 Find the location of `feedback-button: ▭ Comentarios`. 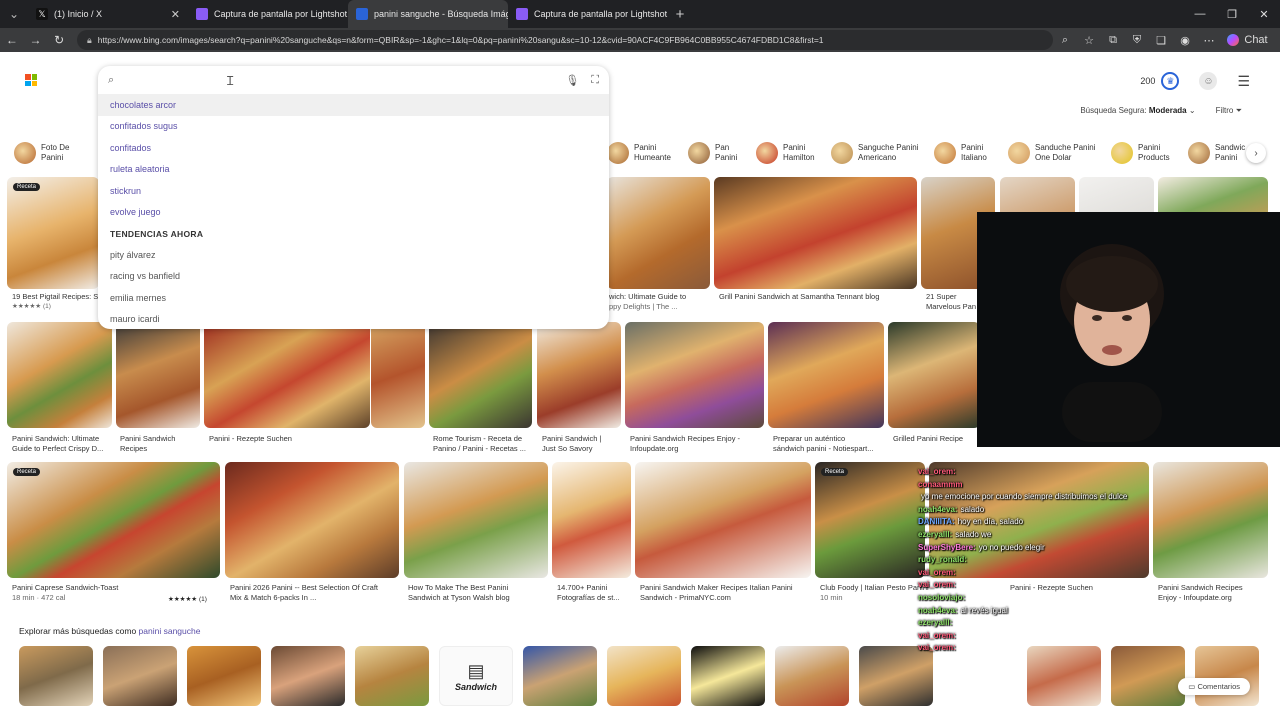

feedback-button: ▭ Comentarios is located at coordinates (1214, 686).